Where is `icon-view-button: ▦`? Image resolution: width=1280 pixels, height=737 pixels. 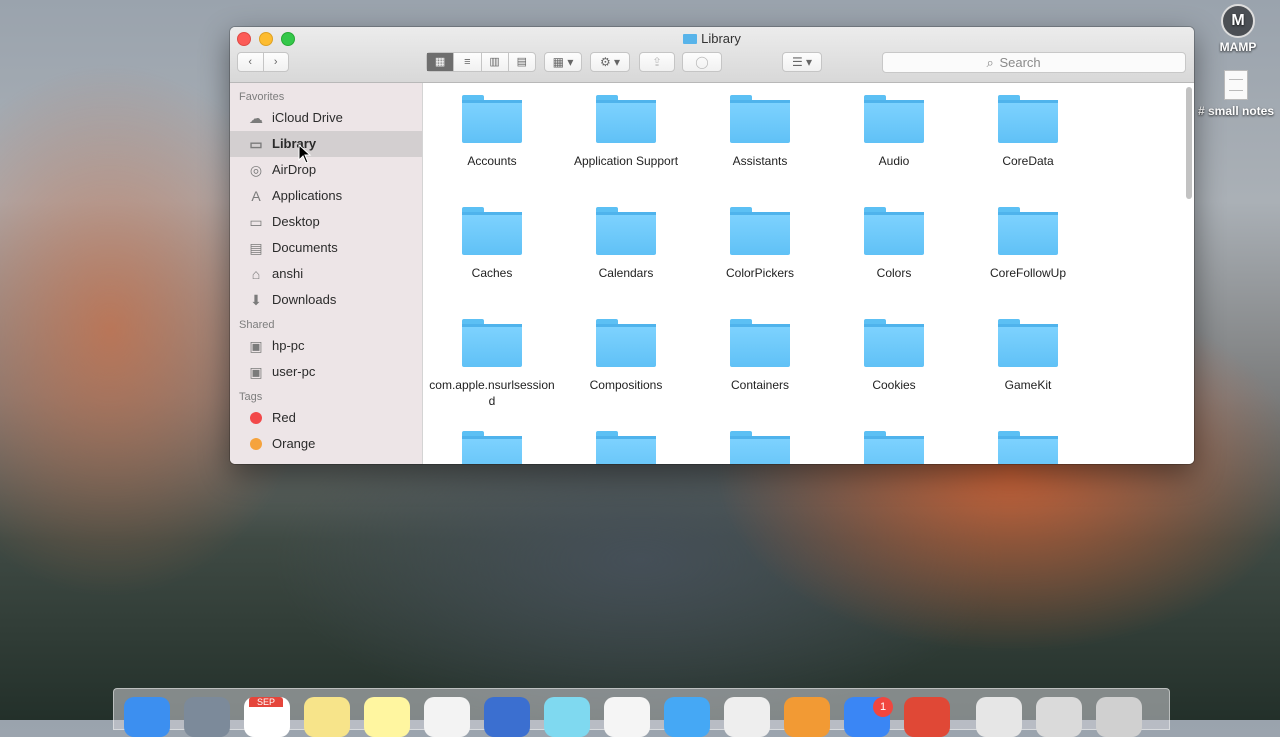 icon-view-button: ▦ is located at coordinates (441, 62).